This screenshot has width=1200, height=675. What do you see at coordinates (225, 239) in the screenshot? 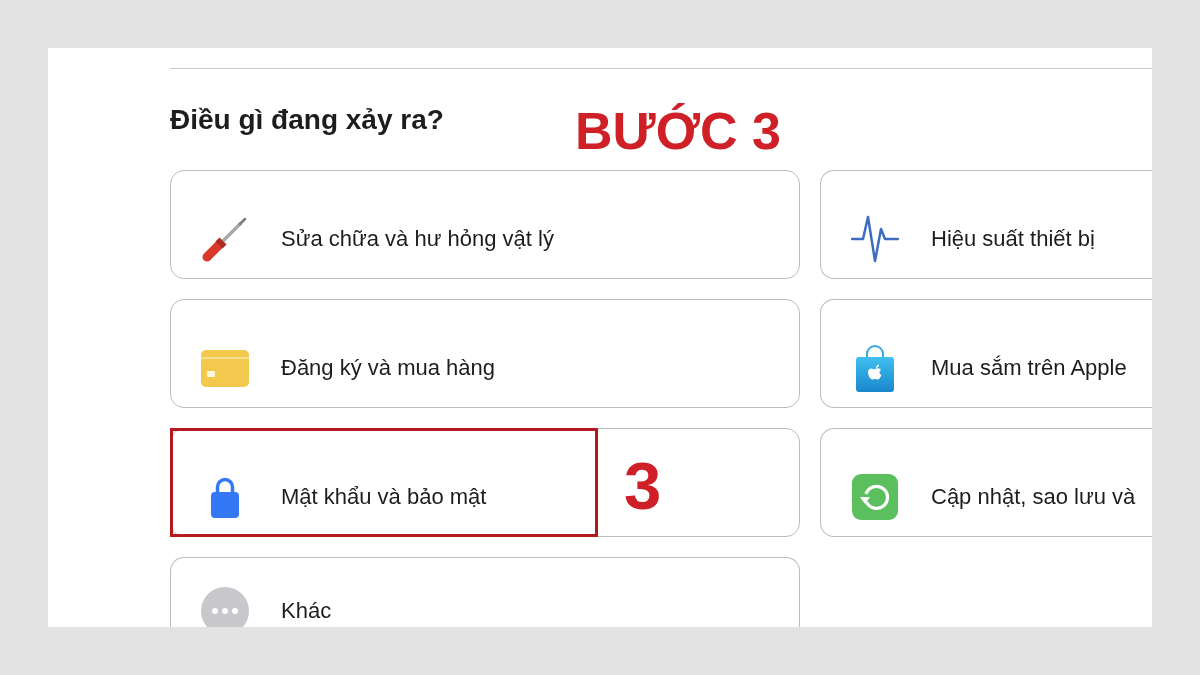
I see `screwdriver-icon` at bounding box center [225, 239].